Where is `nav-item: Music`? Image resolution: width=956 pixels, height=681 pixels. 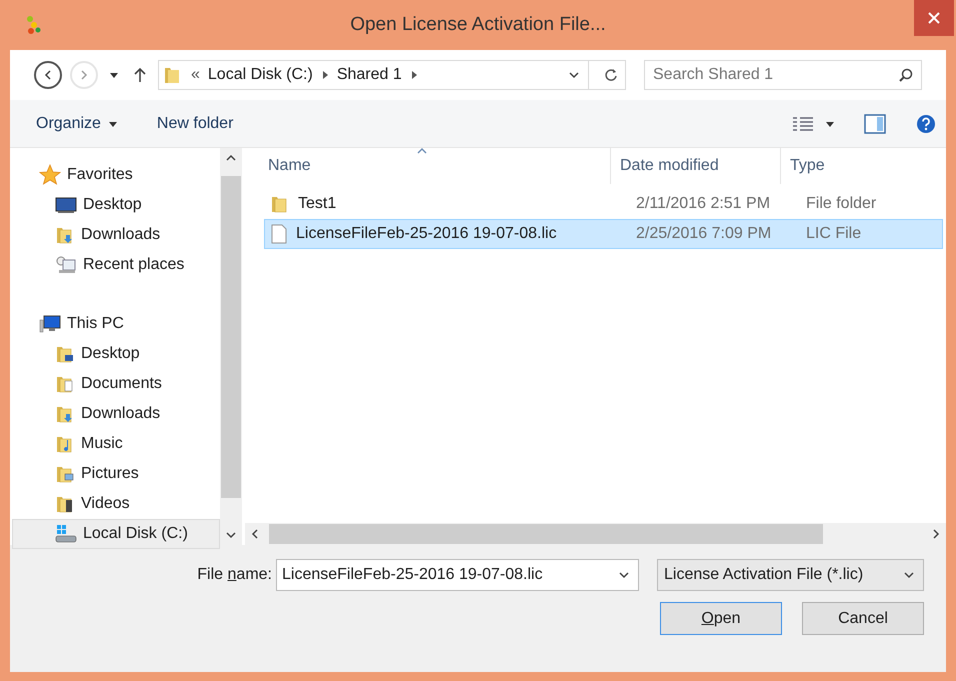
nav-item: Music is located at coordinates (116, 444).